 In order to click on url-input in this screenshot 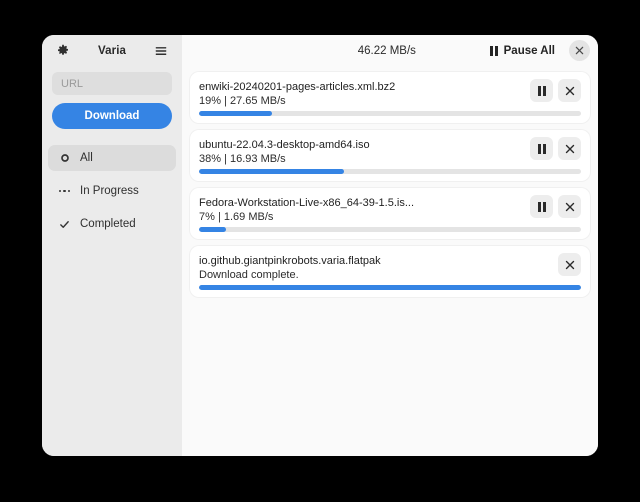, I will do `click(112, 83)`.